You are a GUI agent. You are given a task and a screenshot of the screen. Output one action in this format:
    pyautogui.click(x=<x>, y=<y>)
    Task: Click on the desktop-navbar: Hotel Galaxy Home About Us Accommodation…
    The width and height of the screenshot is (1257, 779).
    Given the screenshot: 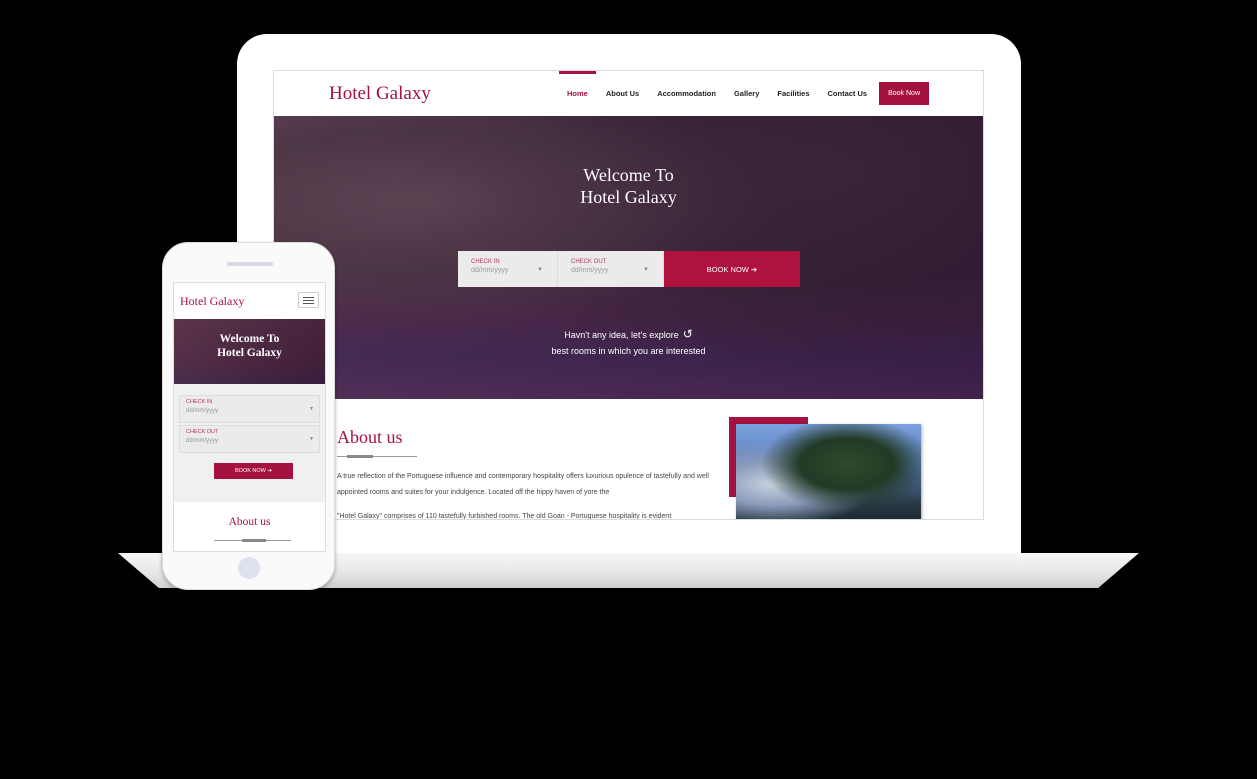 What is the action you would take?
    pyautogui.click(x=628, y=93)
    